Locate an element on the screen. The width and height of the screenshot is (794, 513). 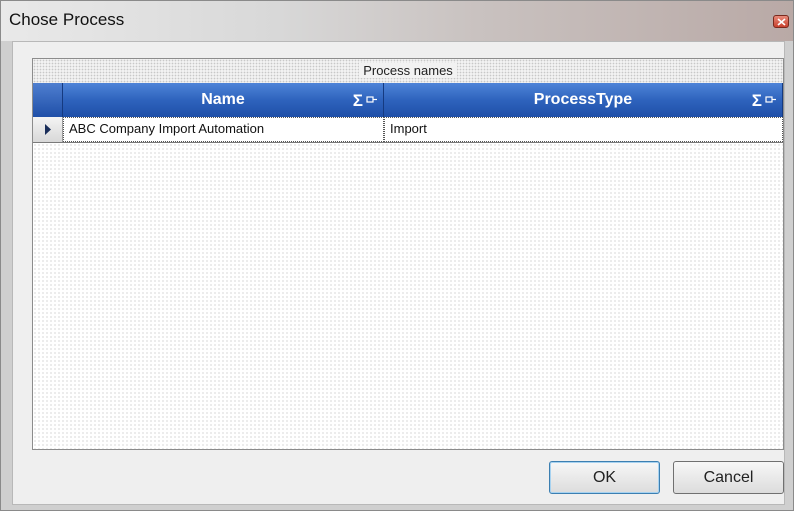
grid-header-row: Name Σ ProcessType Σ is located at coordinates (408, 100).